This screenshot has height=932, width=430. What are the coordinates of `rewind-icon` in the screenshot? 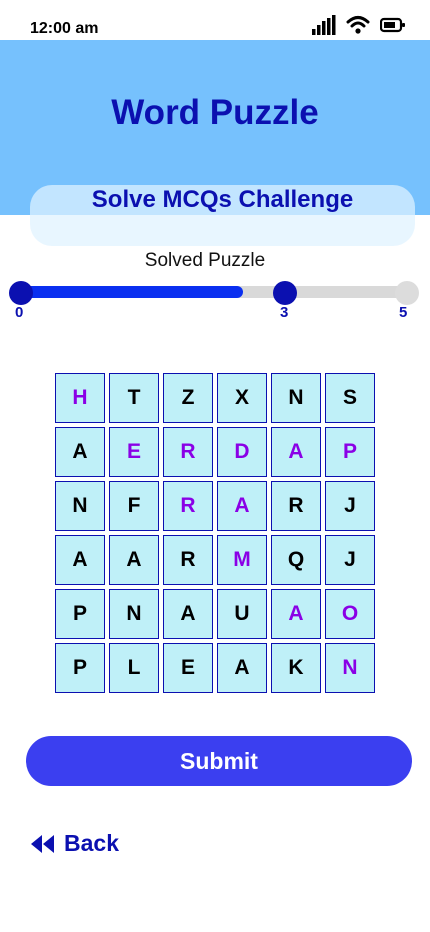 It's located at (42, 843).